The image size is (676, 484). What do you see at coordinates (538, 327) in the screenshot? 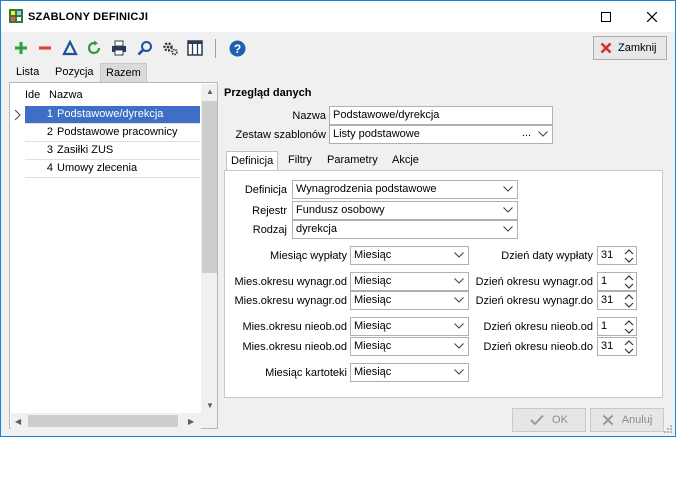
I see `absence-period-day-from-label: Dzień okresu nieob.od` at bounding box center [538, 327].